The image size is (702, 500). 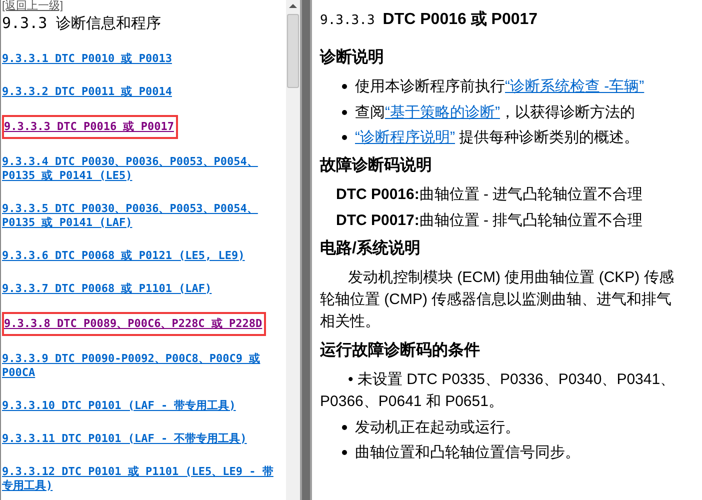 I want to click on scroll-thumb, so click(x=293, y=51).